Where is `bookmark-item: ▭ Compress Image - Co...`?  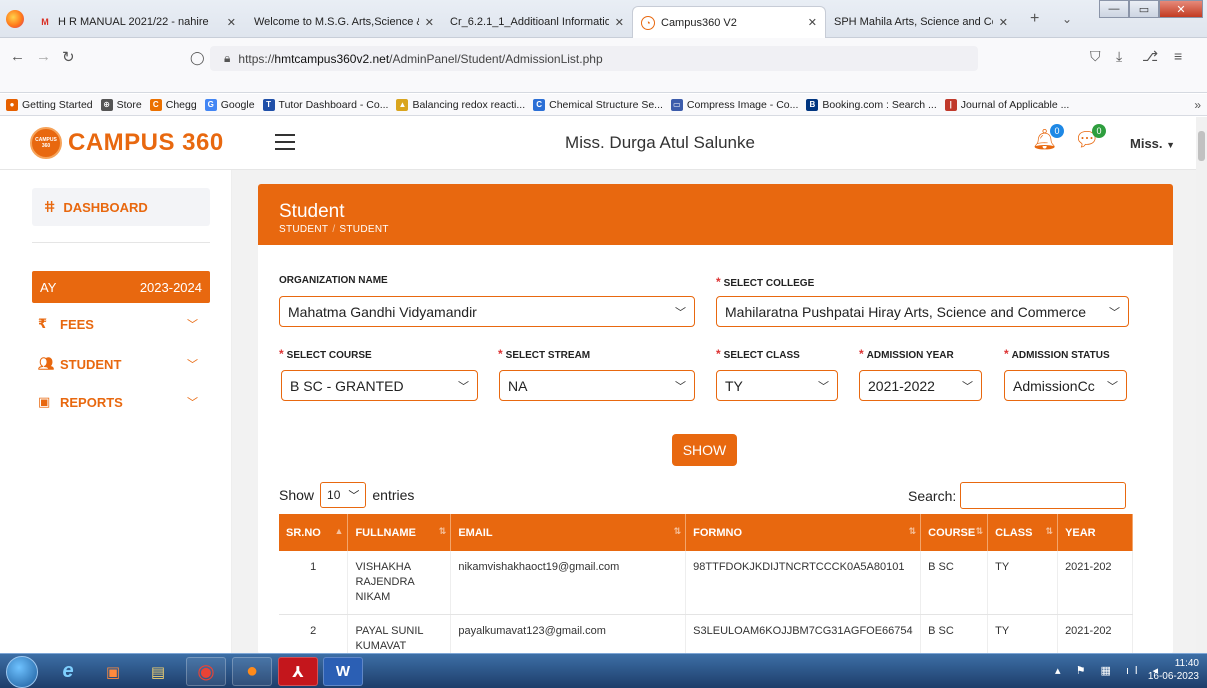 bookmark-item: ▭ Compress Image - Co... is located at coordinates (734, 104).